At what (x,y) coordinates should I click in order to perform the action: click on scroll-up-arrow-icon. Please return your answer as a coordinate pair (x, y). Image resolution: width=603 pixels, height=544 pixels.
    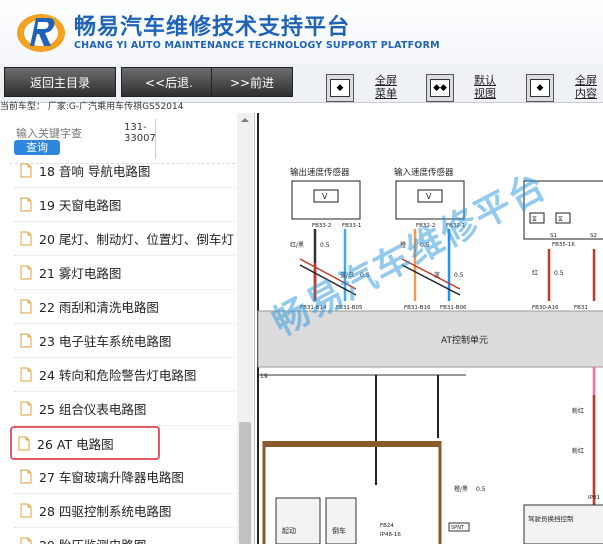
    Looking at the image, I should click on (245, 120).